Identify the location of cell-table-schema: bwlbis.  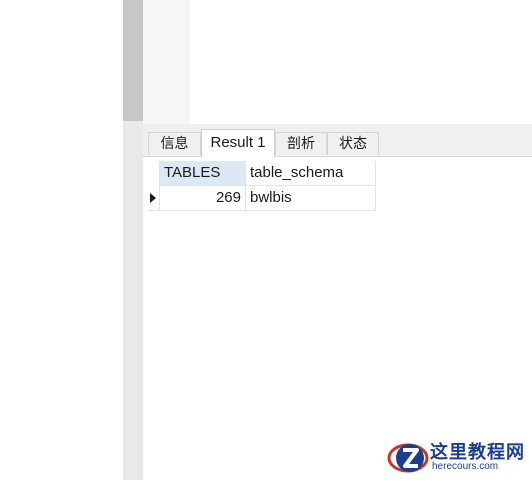
(311, 198).